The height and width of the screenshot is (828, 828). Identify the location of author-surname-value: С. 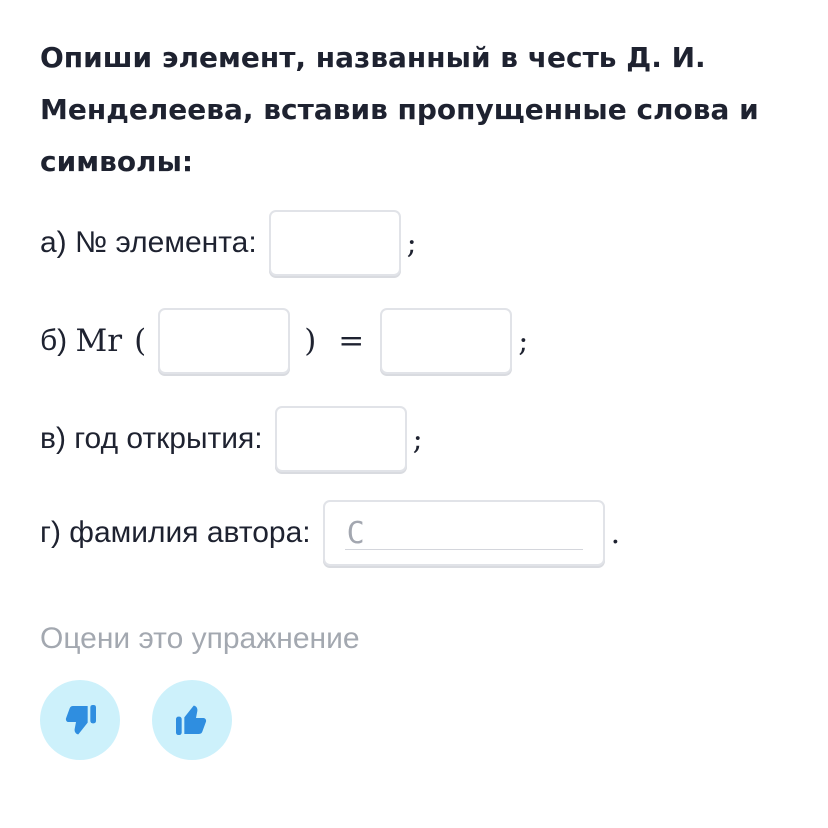
(355, 533).